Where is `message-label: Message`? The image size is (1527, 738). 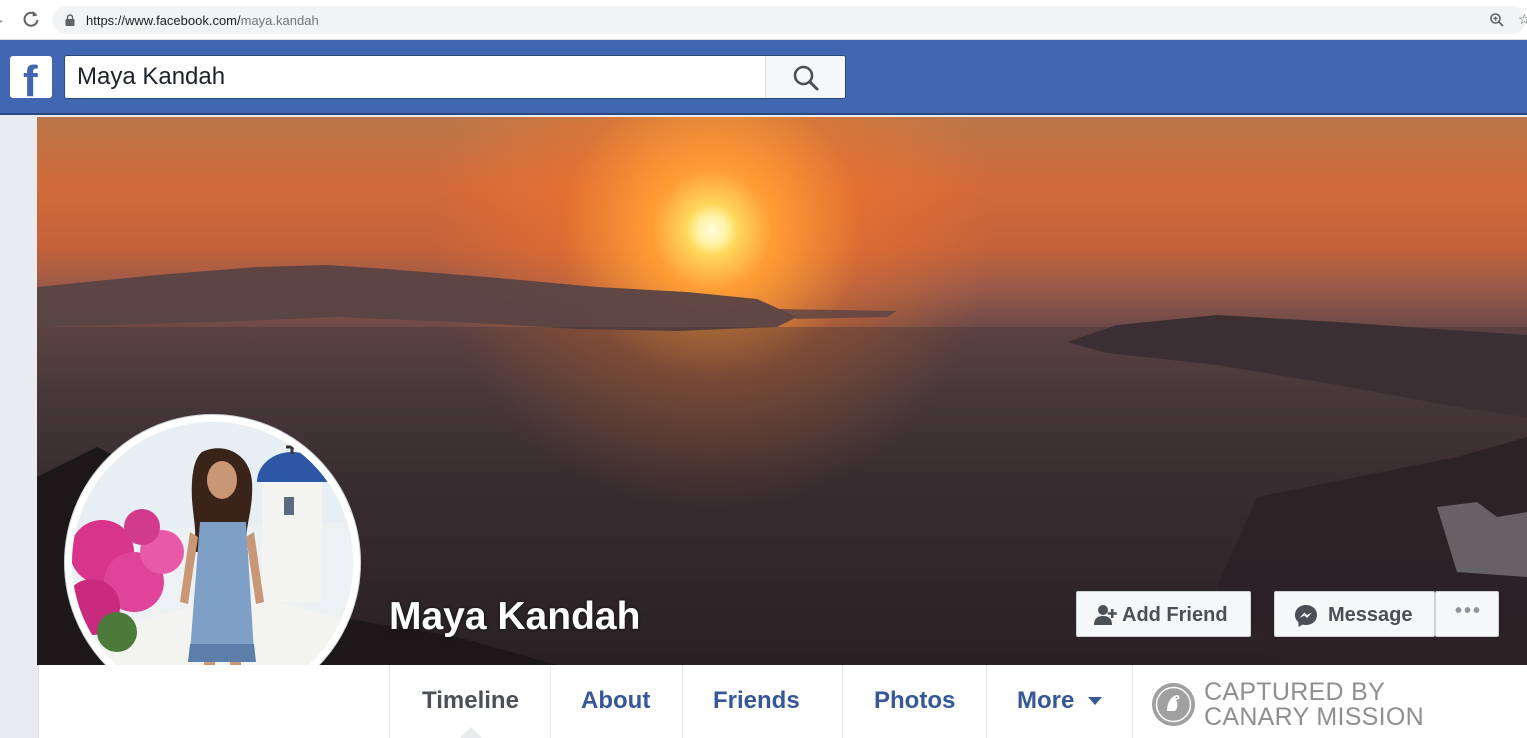 message-label: Message is located at coordinates (1370, 615).